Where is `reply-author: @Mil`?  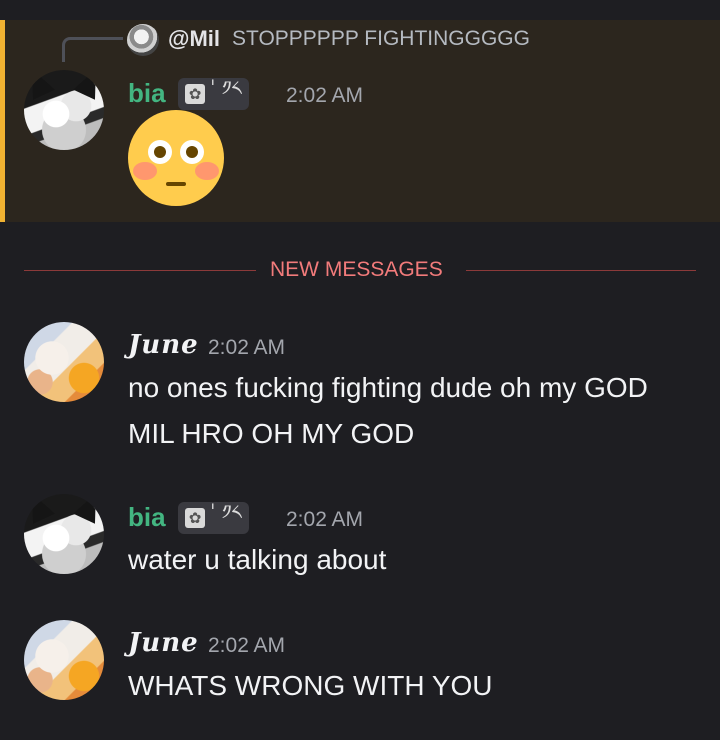 reply-author: @Mil is located at coordinates (194, 39).